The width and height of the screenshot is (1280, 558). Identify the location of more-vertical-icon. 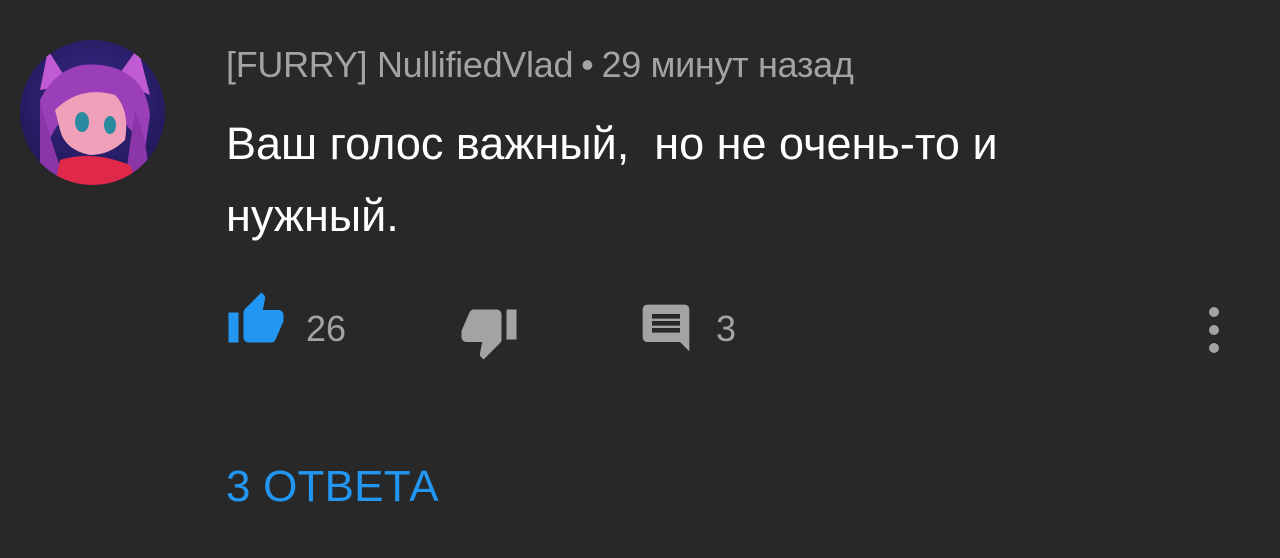
(1214, 330).